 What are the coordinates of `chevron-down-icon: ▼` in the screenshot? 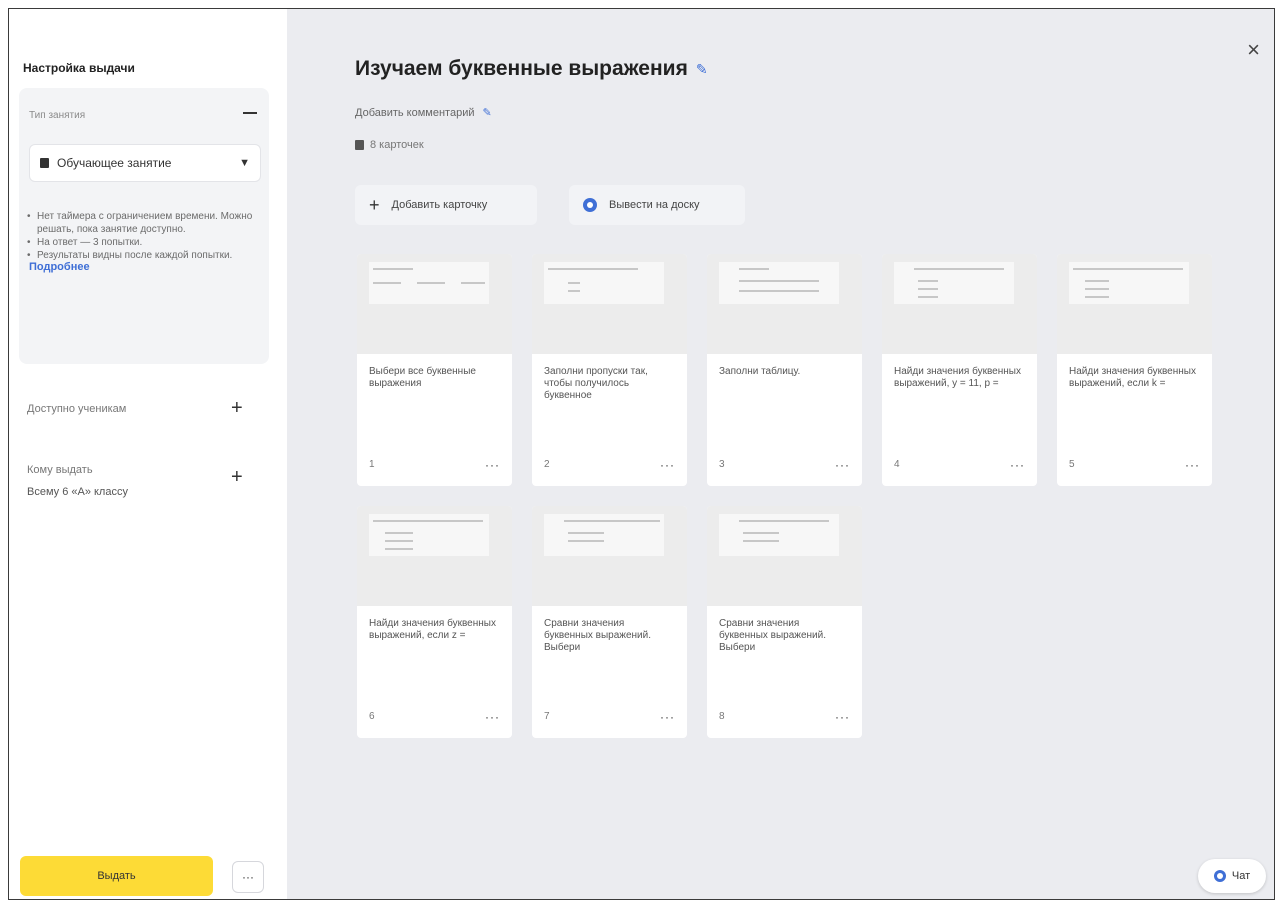 It's located at (244, 163).